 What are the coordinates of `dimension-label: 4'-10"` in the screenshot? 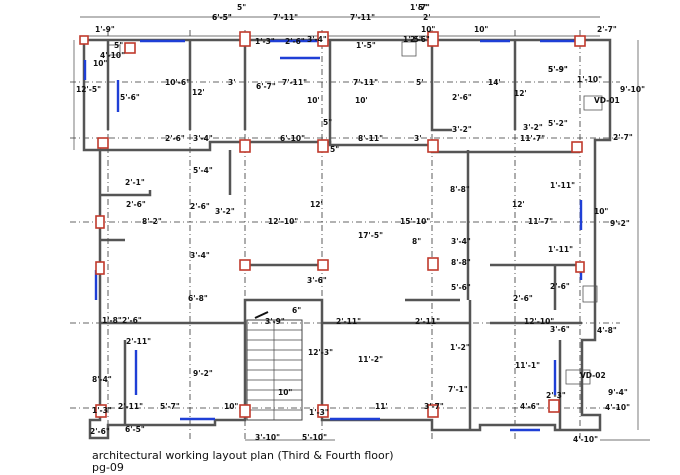 It's located at (617, 407).